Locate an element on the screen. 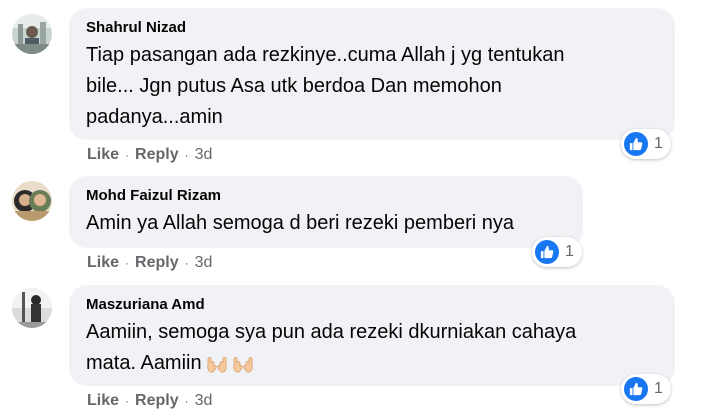  comment-author: Maszuriana Amd is located at coordinates (372, 305).